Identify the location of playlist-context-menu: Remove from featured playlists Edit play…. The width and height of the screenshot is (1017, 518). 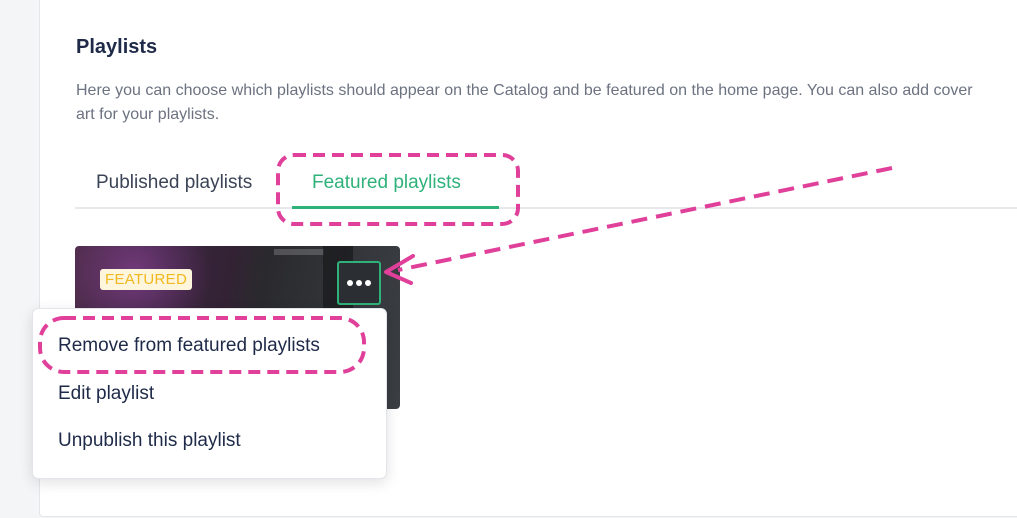
(209, 393).